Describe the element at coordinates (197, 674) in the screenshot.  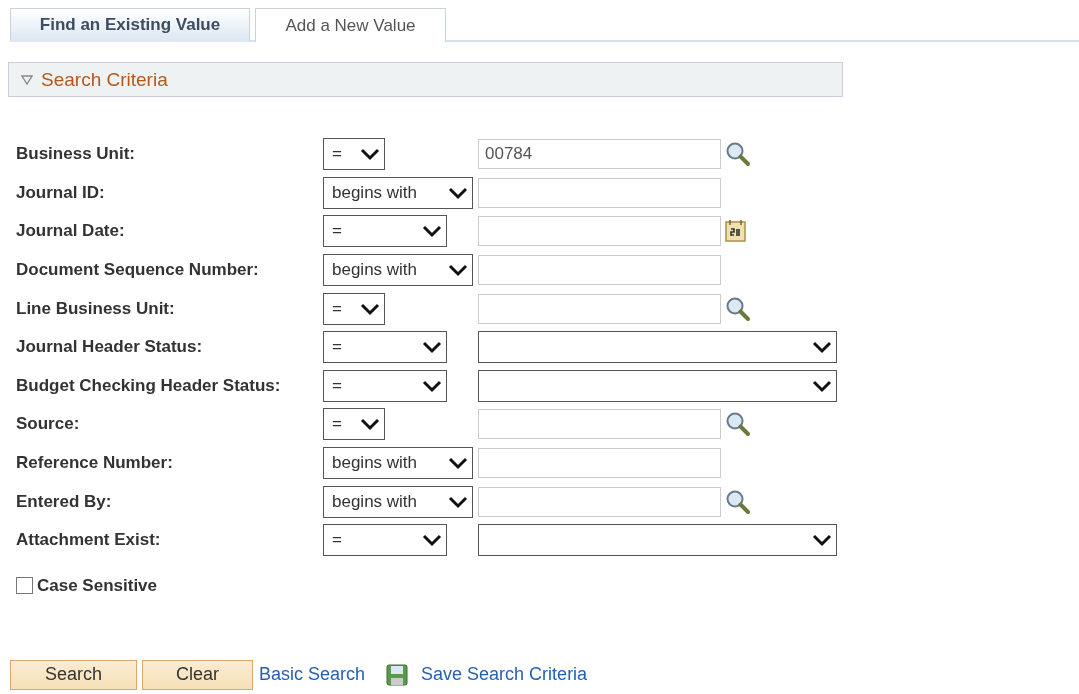
I see `action-button: Clear` at that location.